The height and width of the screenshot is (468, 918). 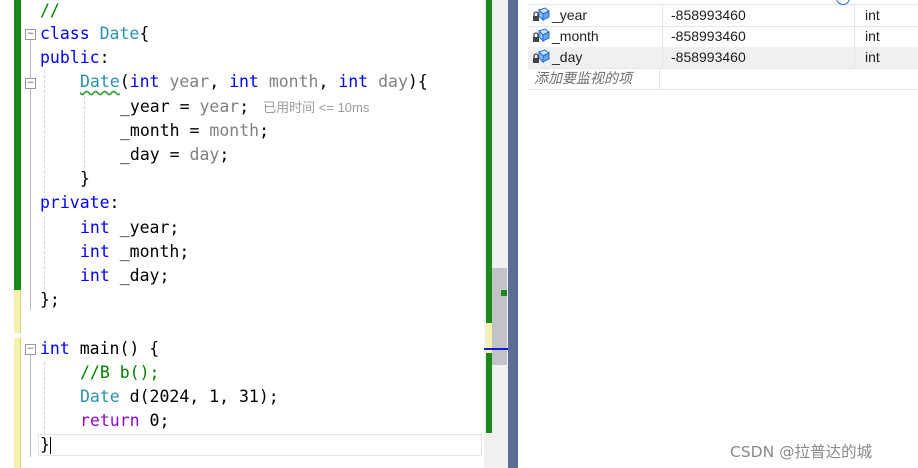 What do you see at coordinates (30, 349) in the screenshot?
I see `collapse-main-toggle: −` at bounding box center [30, 349].